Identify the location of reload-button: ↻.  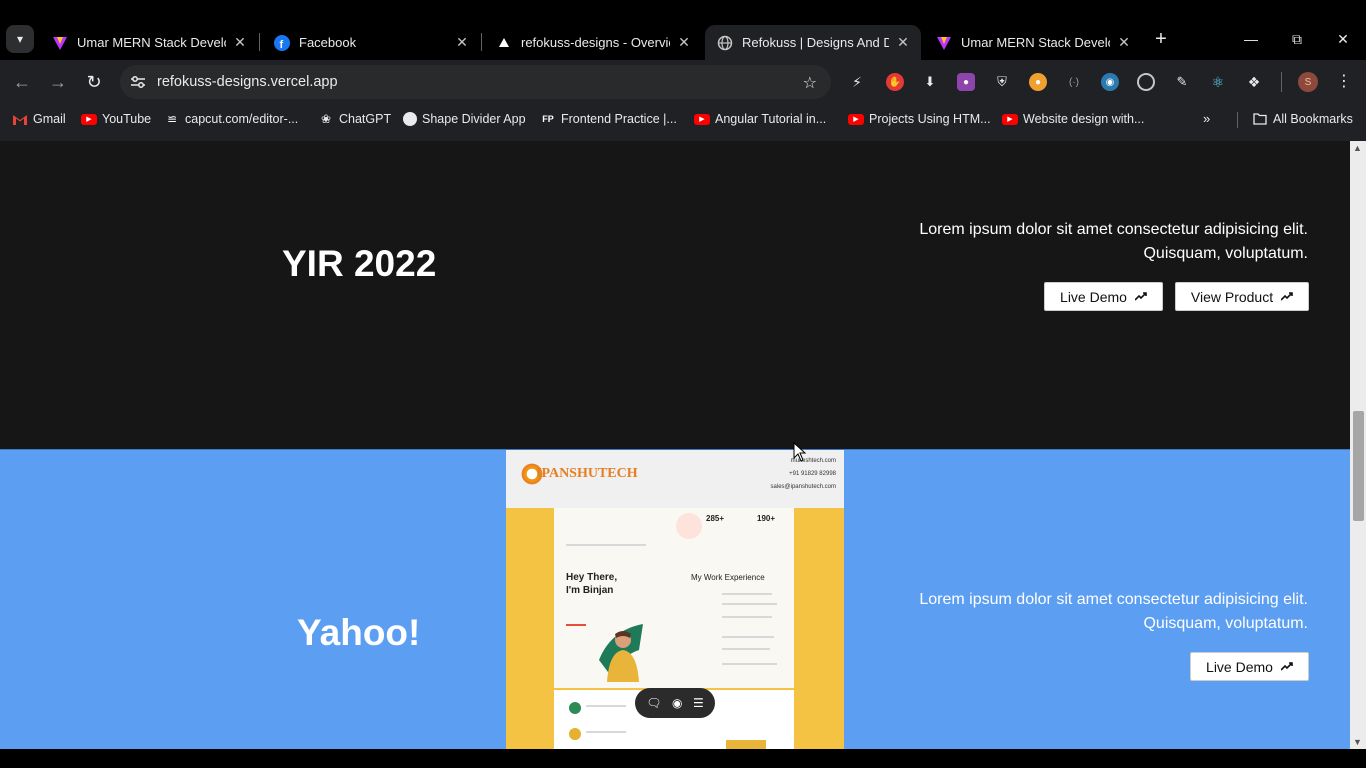
(94, 82).